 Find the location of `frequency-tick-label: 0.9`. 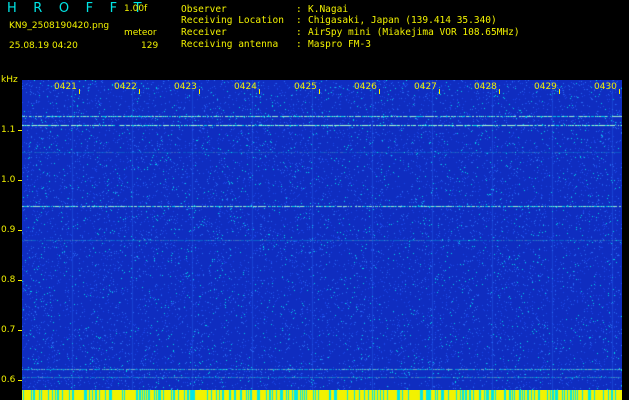

frequency-tick-label: 0.9 is located at coordinates (8, 230).